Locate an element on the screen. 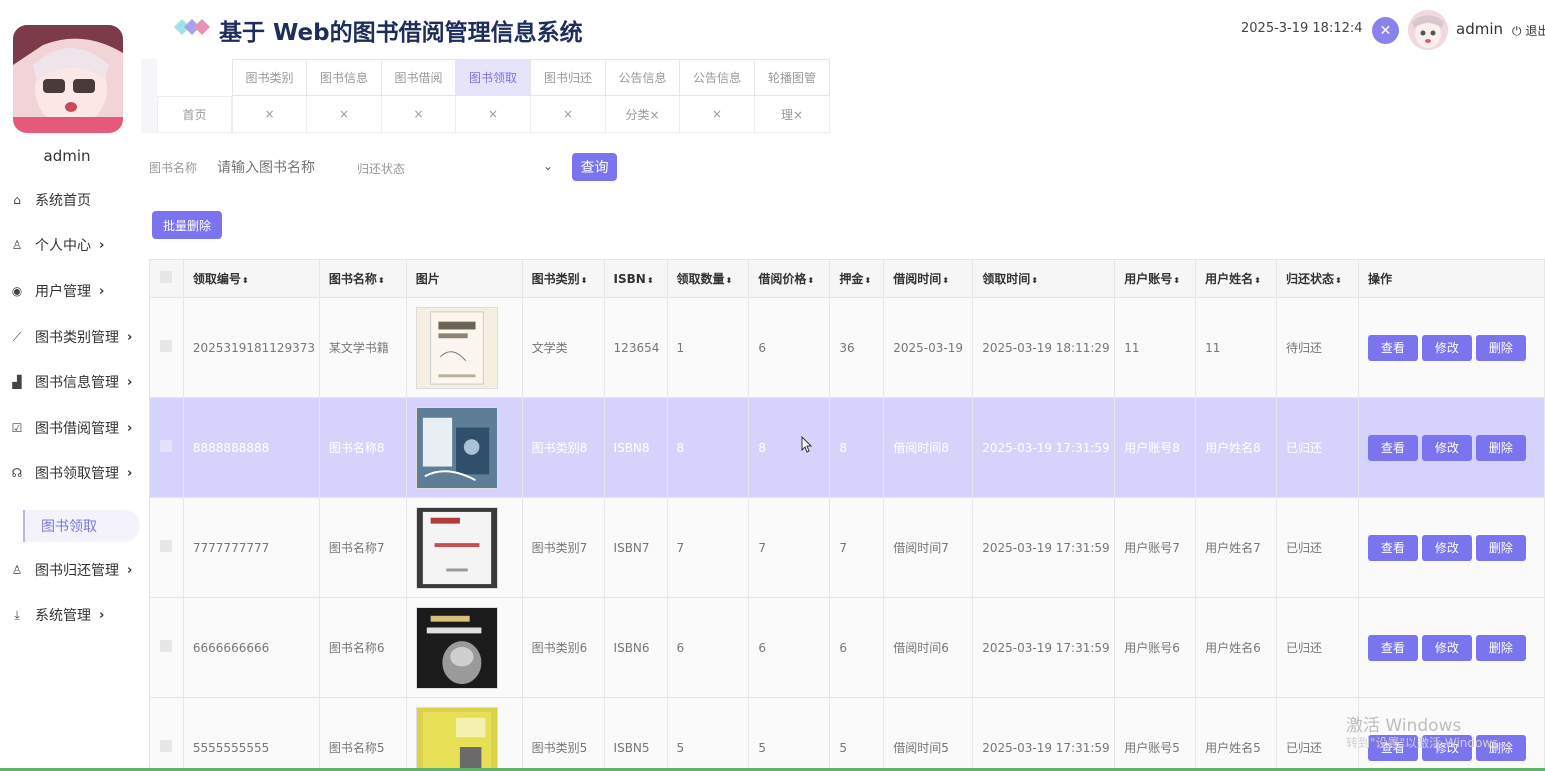 This screenshot has height=771, width=1545. cell-receive-qty: 1 is located at coordinates (708, 347).